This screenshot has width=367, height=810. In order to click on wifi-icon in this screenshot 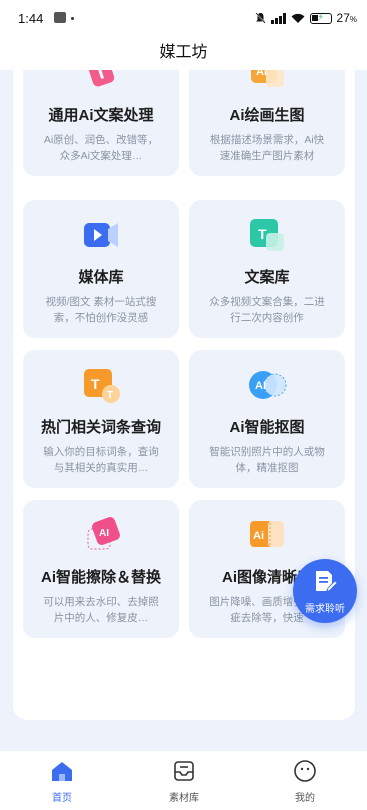, I will do `click(298, 18)`.